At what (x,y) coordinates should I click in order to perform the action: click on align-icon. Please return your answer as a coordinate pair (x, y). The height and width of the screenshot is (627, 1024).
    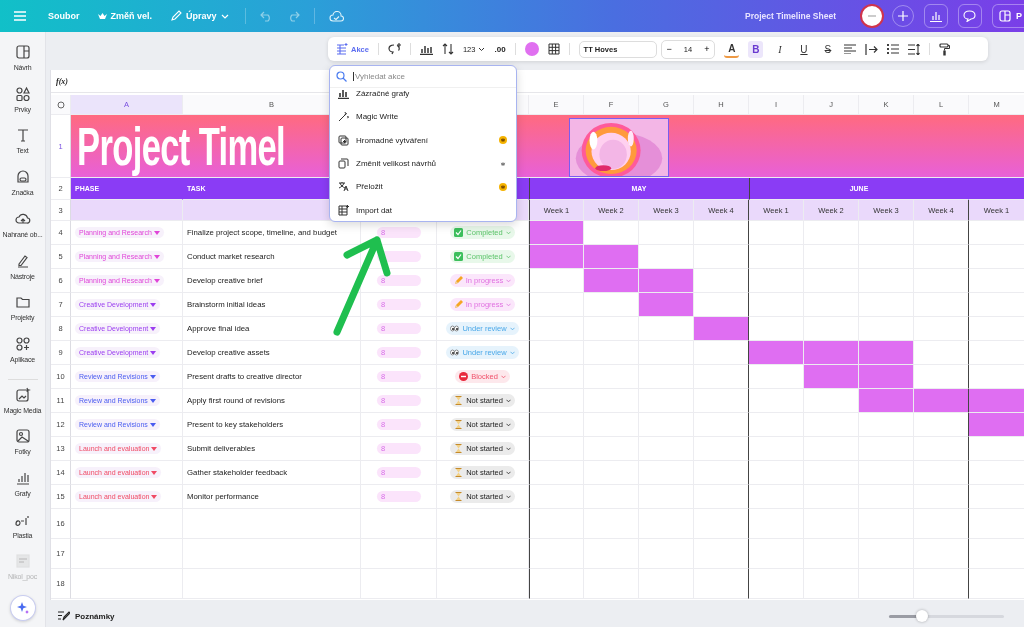
    Looking at the image, I should click on (850, 49).